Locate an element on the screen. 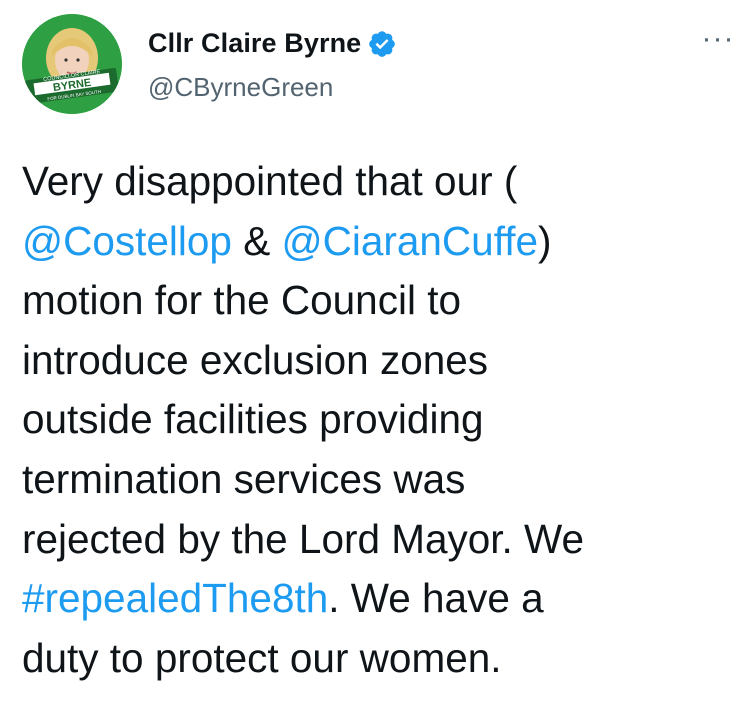 The image size is (750, 703). tweet-line: motion for the Council to is located at coordinates (382, 301).